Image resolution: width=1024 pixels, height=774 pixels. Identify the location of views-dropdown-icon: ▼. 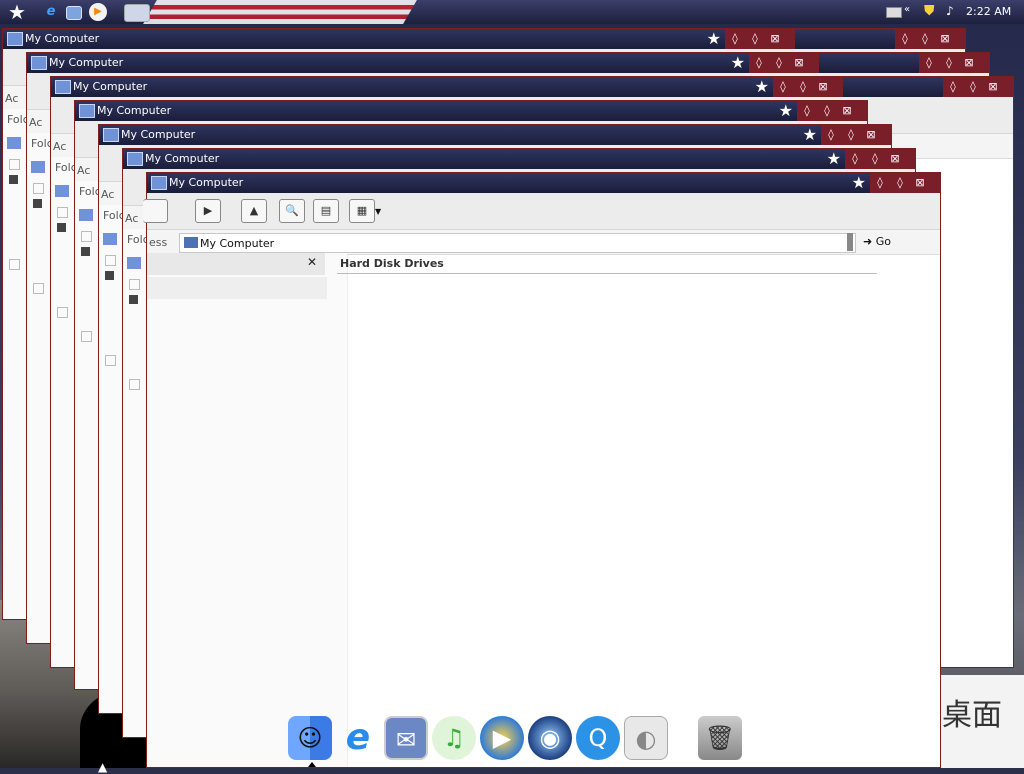
(378, 211).